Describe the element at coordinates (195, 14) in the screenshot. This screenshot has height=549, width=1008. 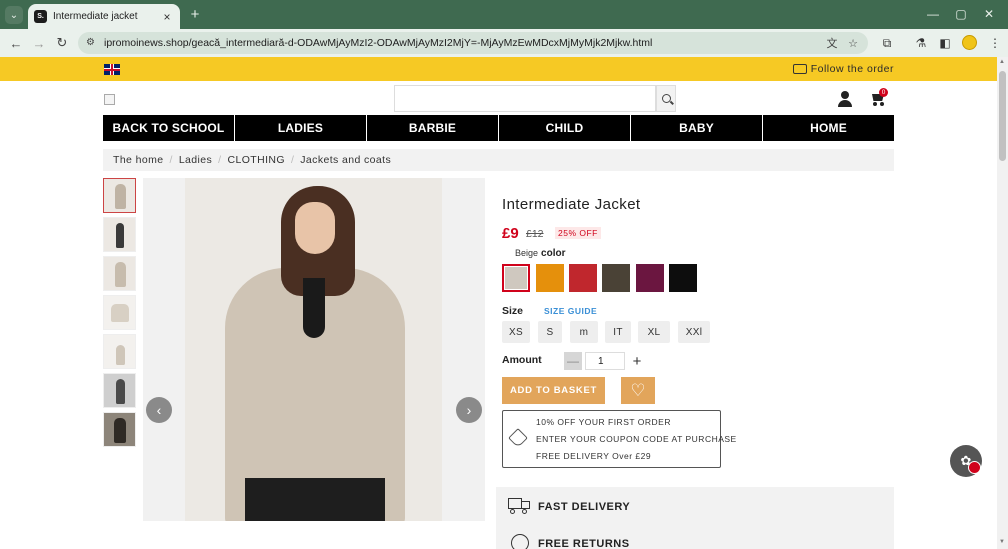
I see `new-tab-icon: +` at that location.